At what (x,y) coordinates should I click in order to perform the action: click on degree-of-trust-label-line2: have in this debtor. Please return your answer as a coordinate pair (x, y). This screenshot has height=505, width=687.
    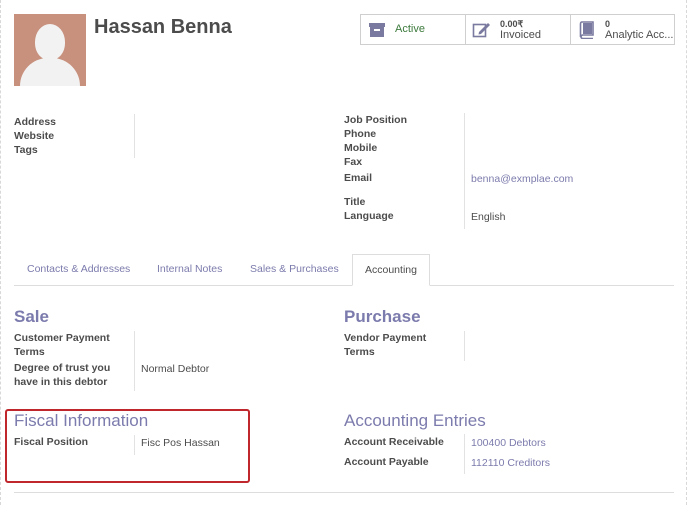
    Looking at the image, I should click on (61, 382).